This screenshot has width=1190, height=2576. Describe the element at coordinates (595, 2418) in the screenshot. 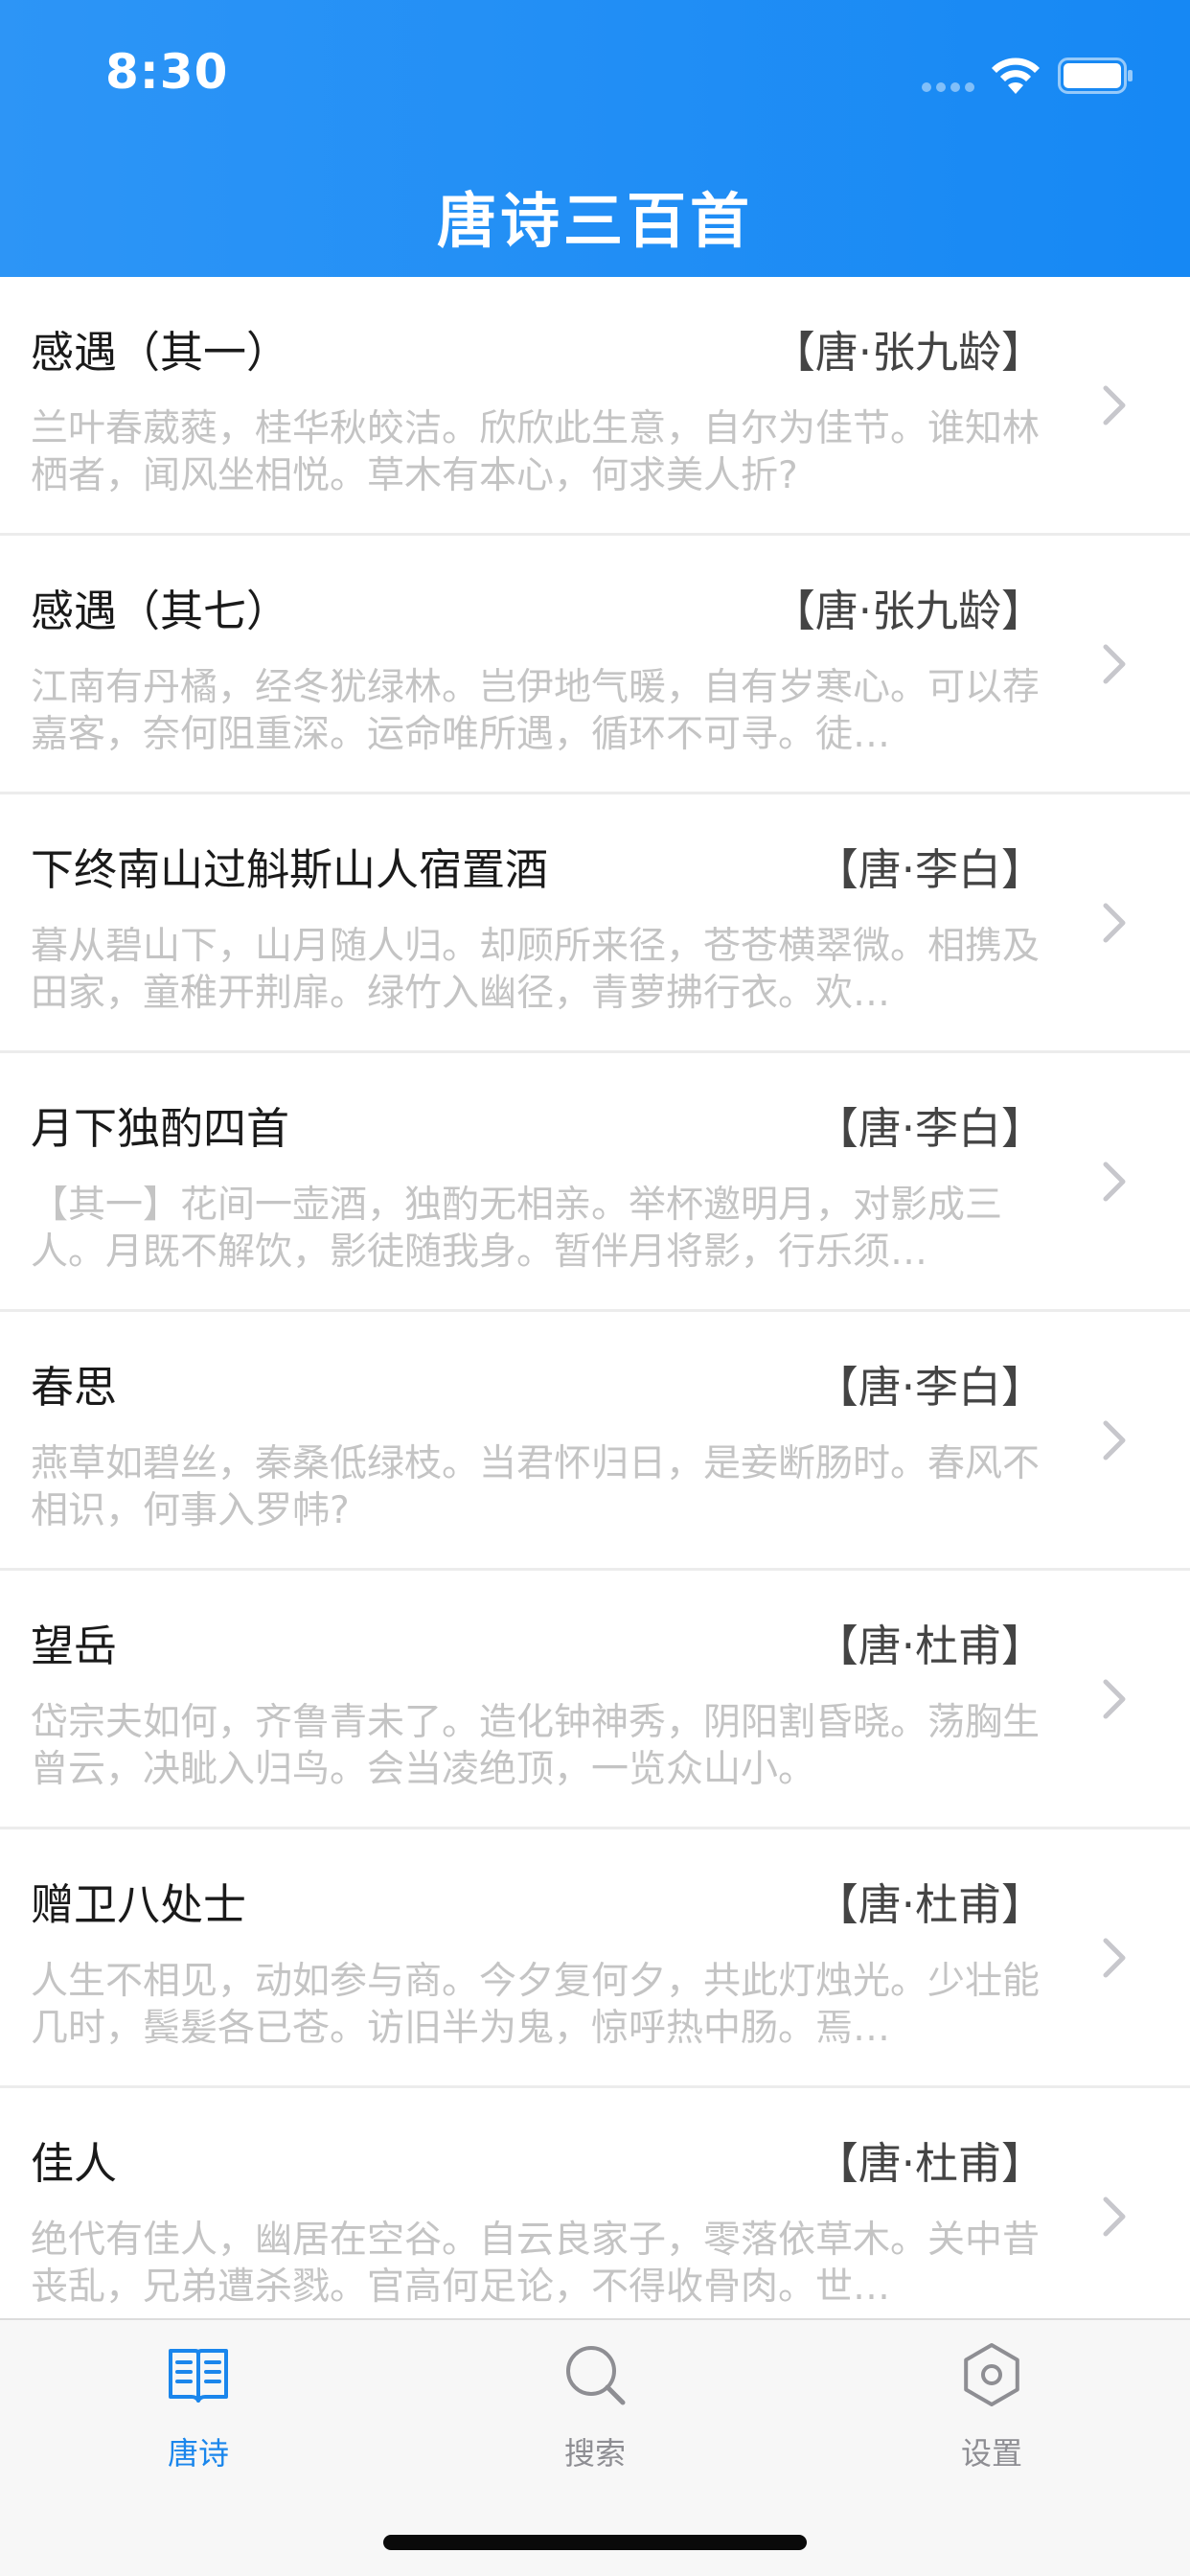

I see `tab-search: 搜索` at that location.